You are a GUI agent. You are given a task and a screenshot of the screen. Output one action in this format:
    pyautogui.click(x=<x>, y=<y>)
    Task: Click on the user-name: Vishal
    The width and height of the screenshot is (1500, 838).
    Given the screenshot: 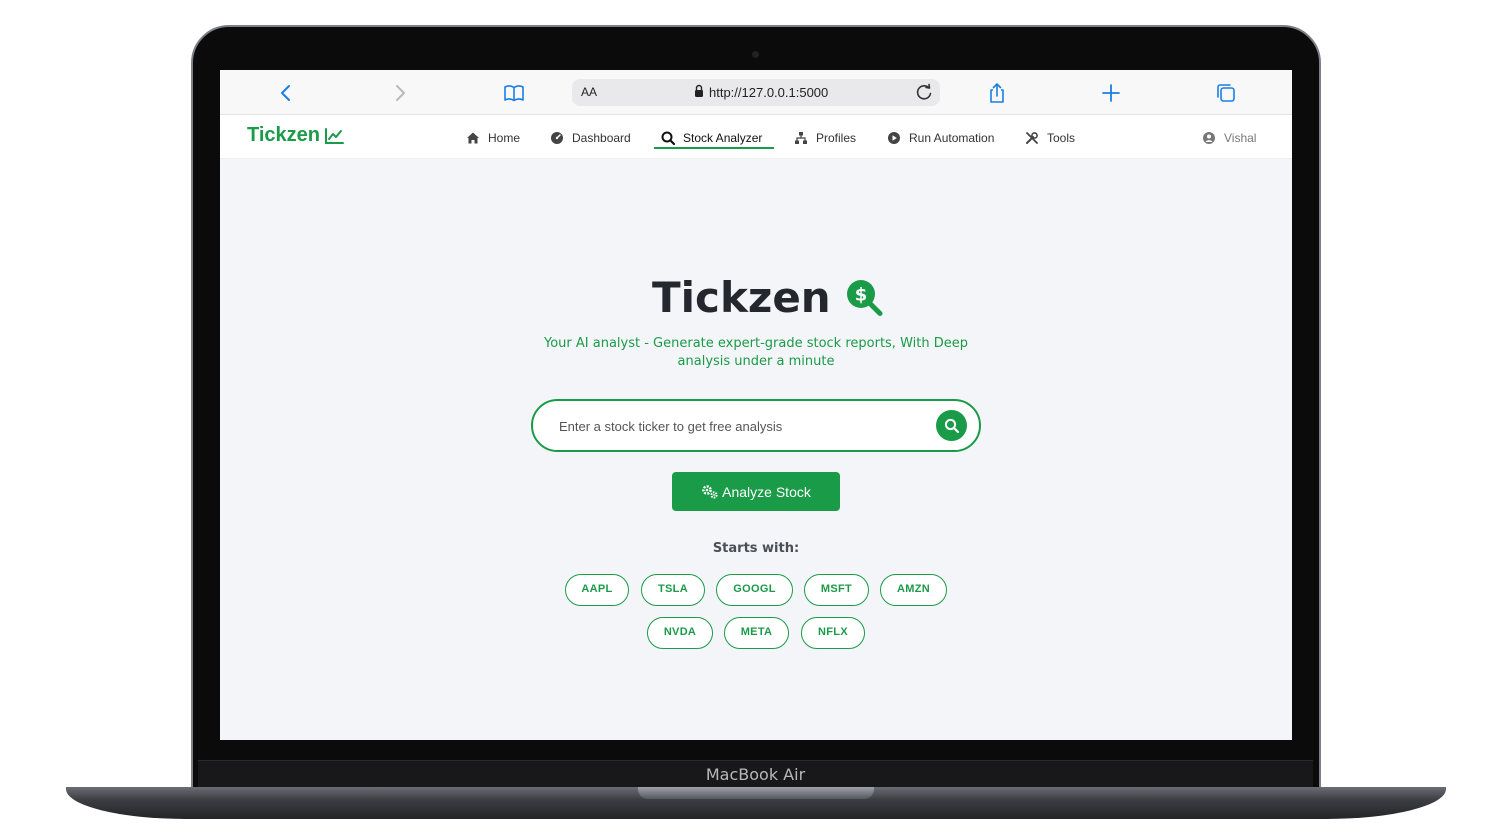 What is the action you would take?
    pyautogui.click(x=1240, y=138)
    